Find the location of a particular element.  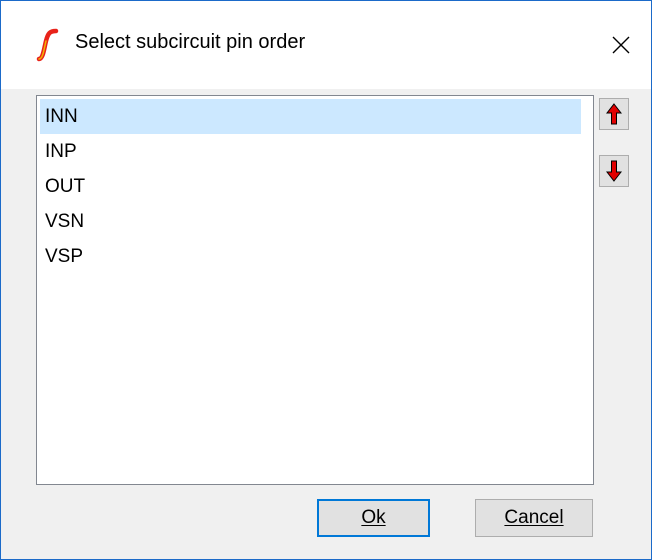

app-logo-icon is located at coordinates (47, 45).